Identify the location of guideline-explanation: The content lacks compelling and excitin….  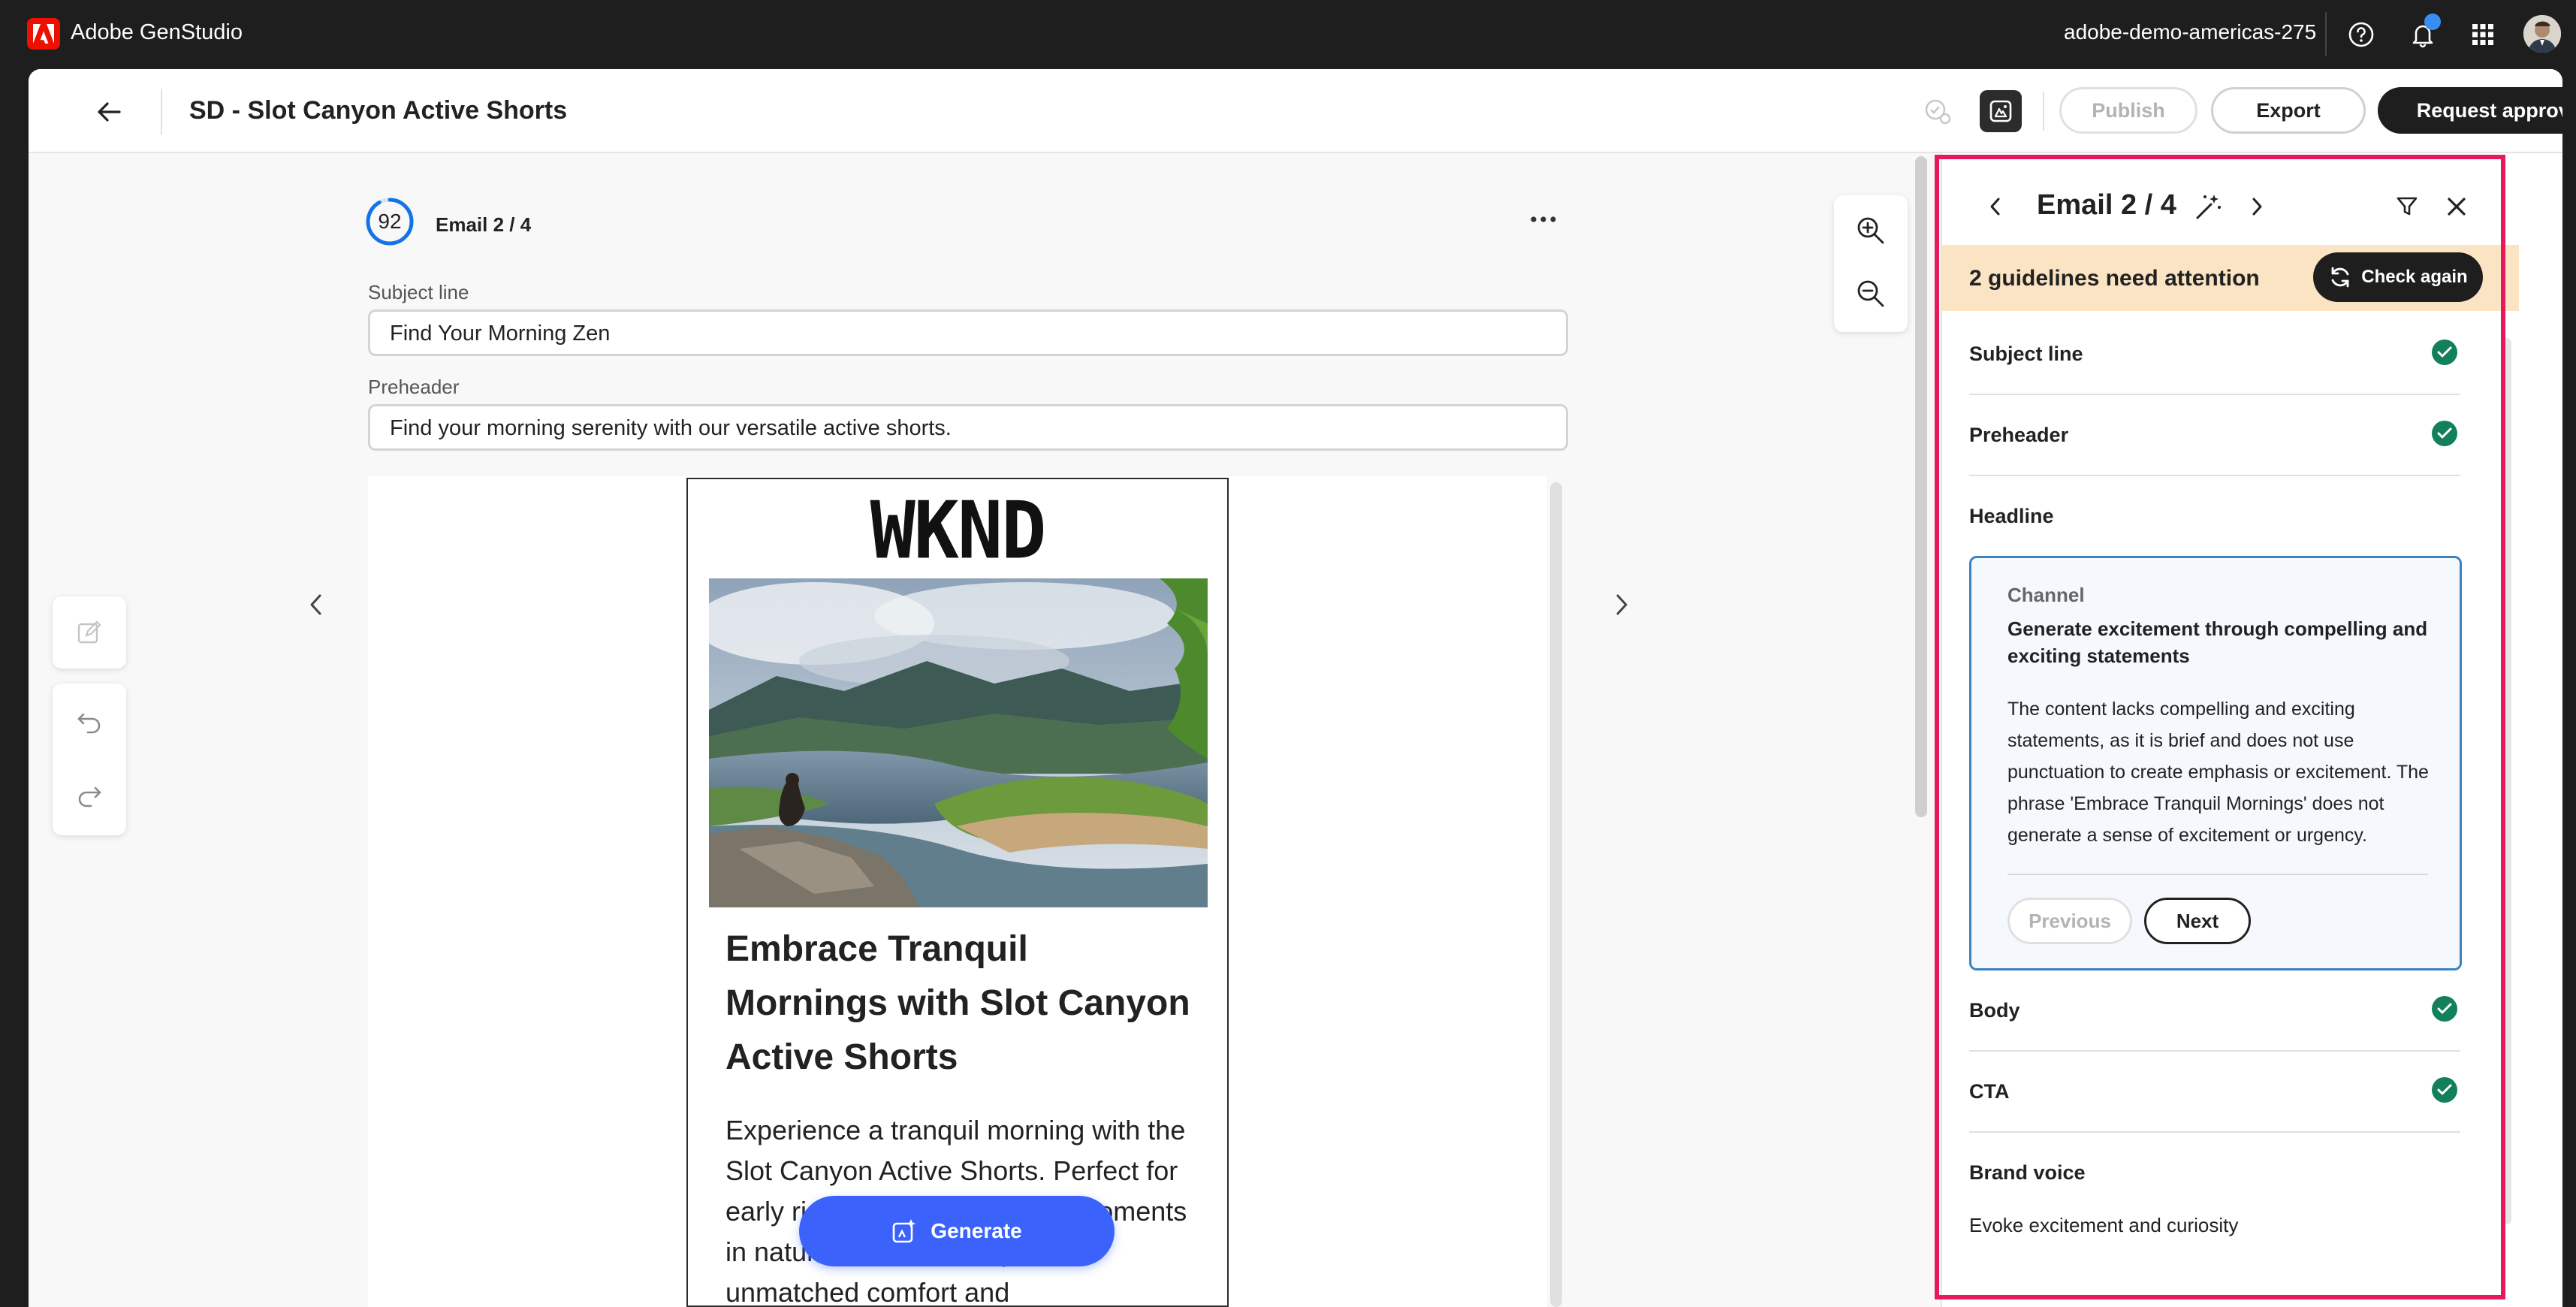
(2218, 772).